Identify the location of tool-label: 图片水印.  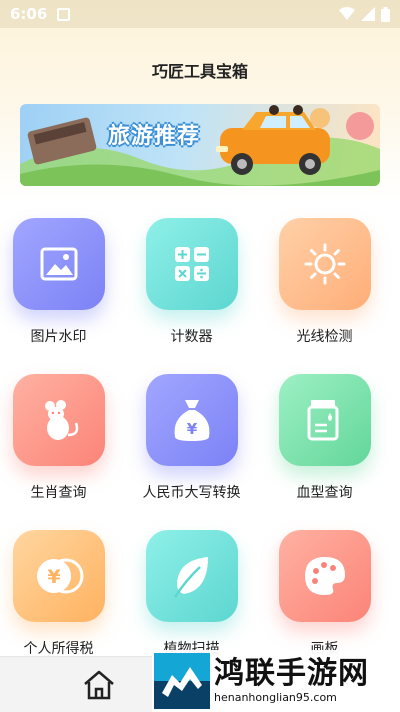
(58, 337).